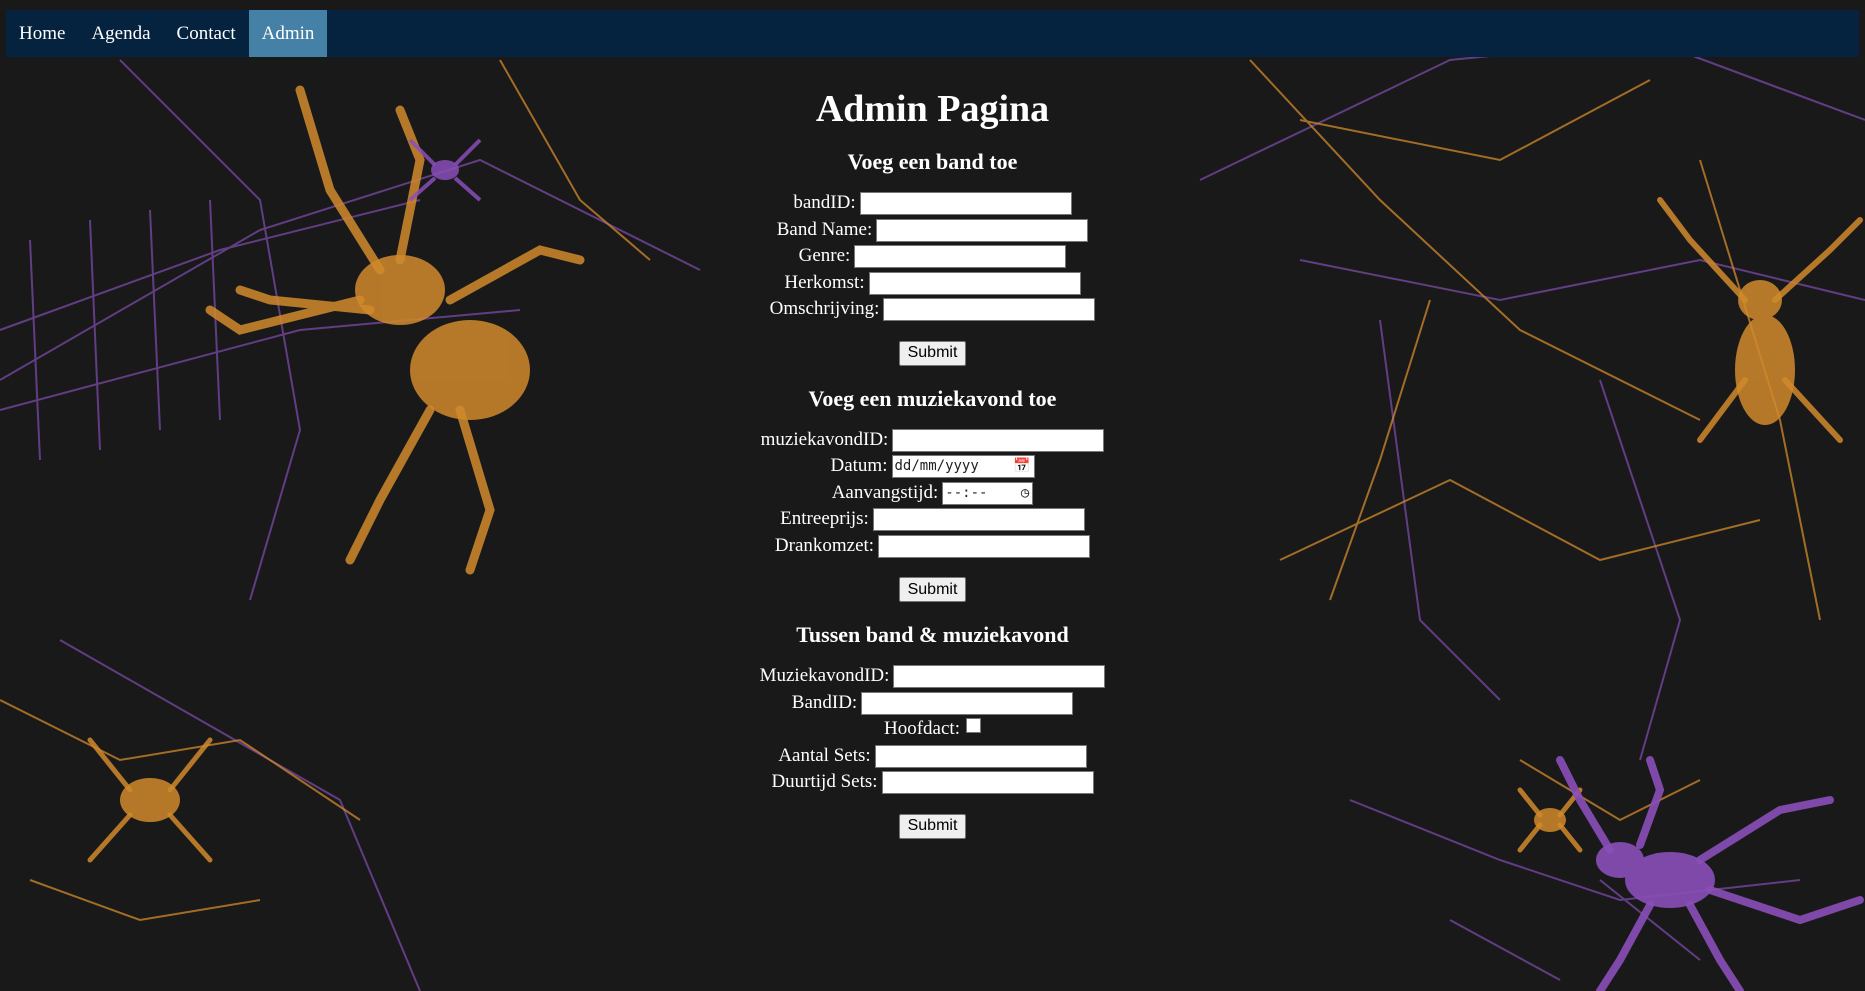 The image size is (1865, 991). I want to click on herkomst-row: Herkomst:, so click(932, 283).